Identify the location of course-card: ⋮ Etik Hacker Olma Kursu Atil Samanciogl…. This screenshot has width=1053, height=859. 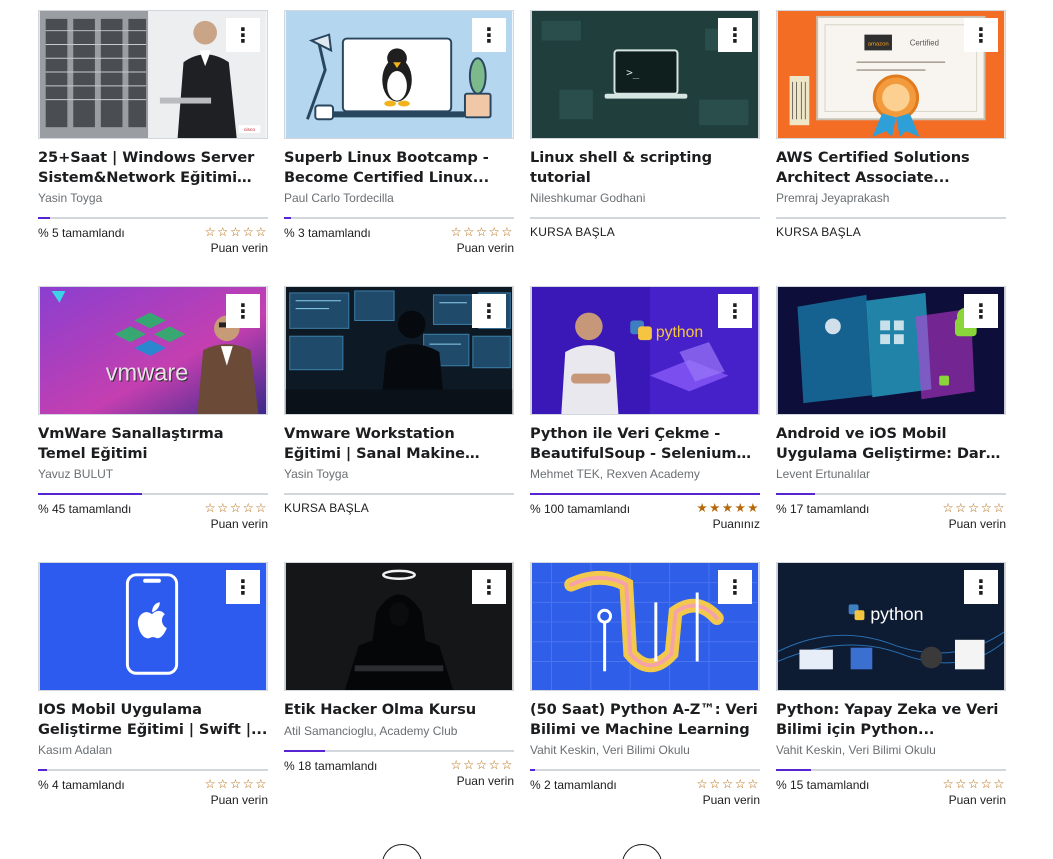
(399, 700).